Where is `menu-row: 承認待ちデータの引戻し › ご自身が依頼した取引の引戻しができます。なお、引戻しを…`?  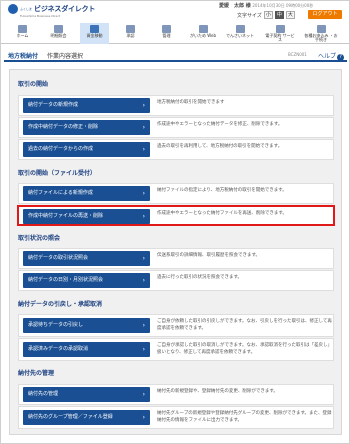 menu-row: 承認待ちデータの引戻し › ご自身が依頼した取引の引戻しができます。なお、引戻しを… is located at coordinates (176, 325).